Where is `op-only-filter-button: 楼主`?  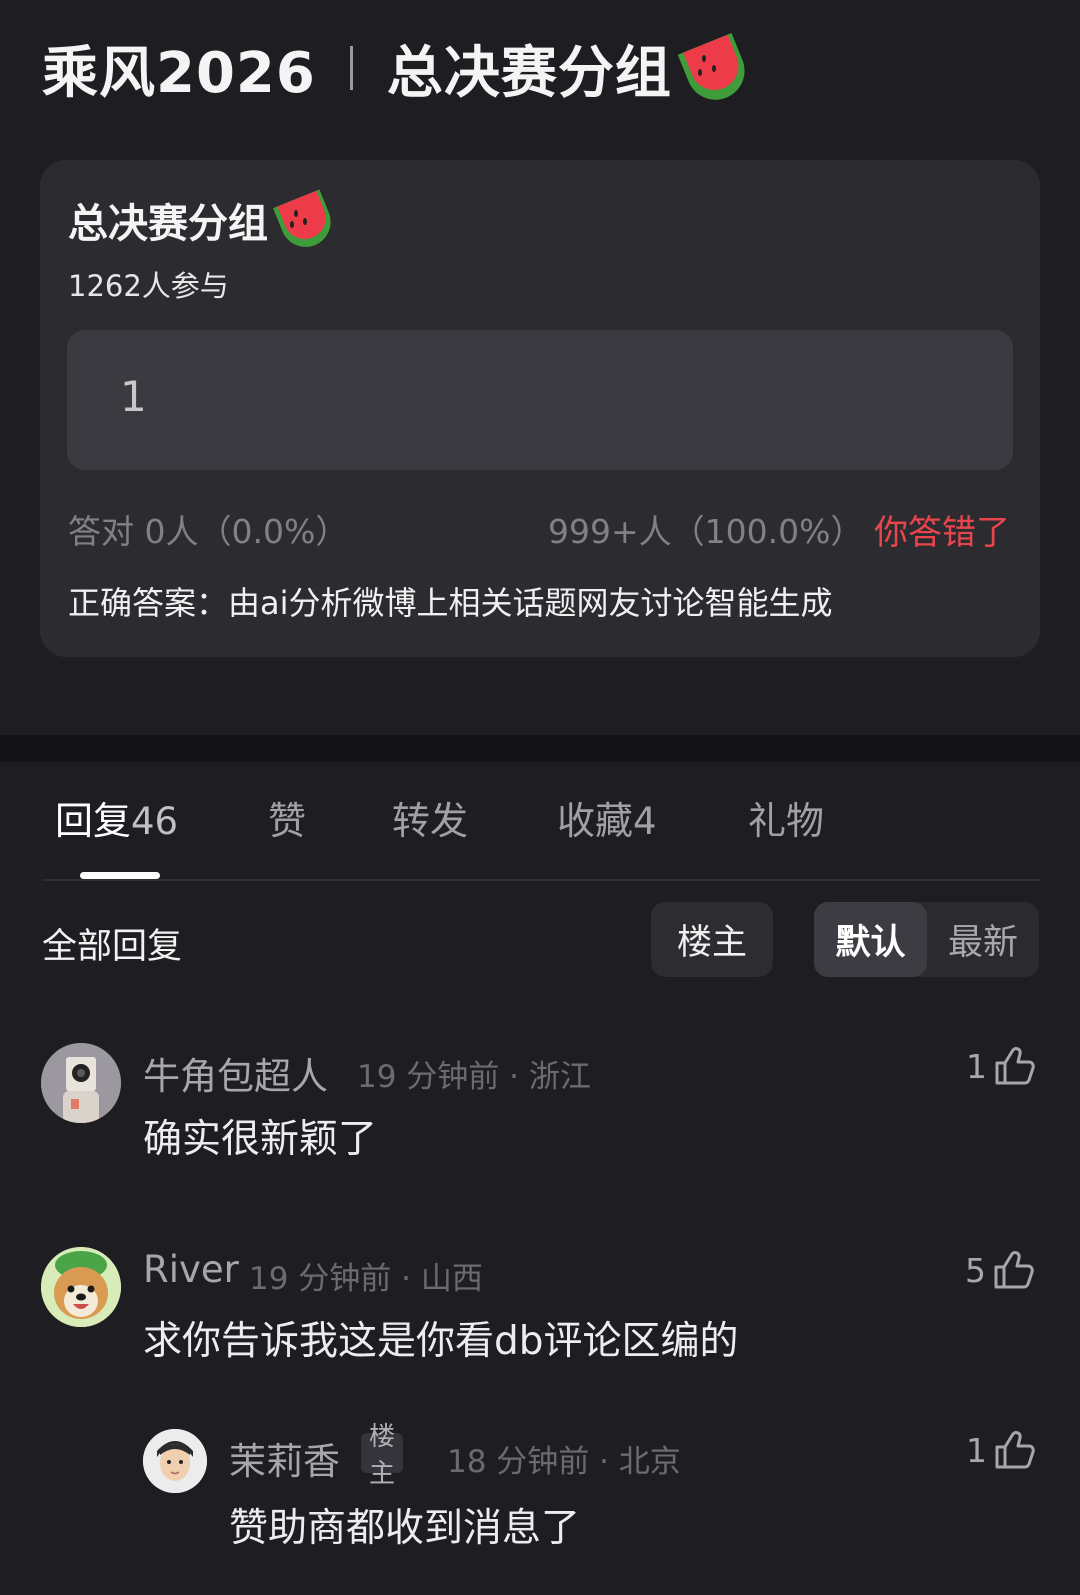 op-only-filter-button: 楼主 is located at coordinates (712, 939).